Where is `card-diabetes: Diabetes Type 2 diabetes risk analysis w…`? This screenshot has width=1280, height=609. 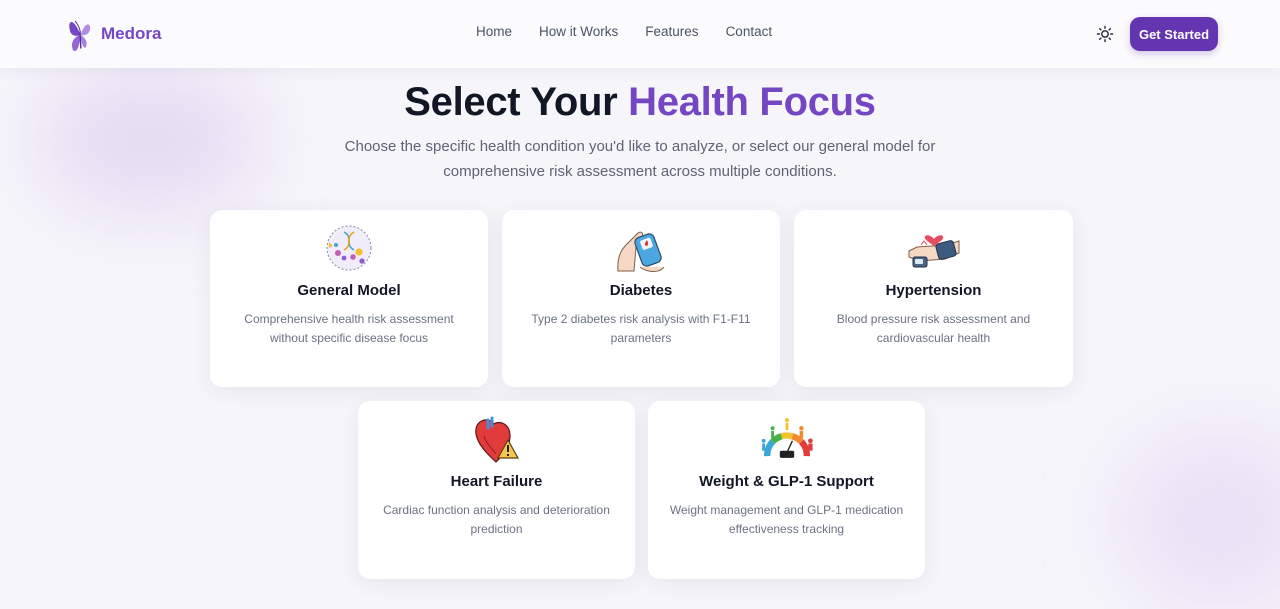
card-diabetes: Diabetes Type 2 diabetes risk analysis w… is located at coordinates (641, 298).